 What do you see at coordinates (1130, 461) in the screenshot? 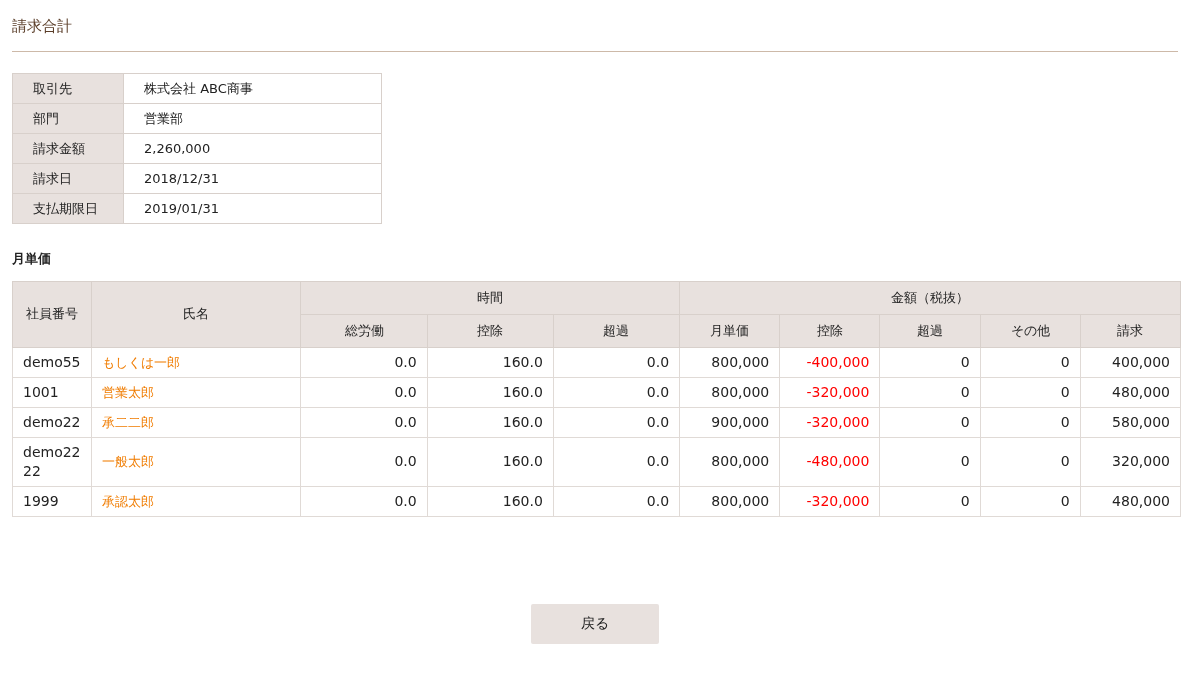
I see `table-cell: 320,000` at bounding box center [1130, 461].